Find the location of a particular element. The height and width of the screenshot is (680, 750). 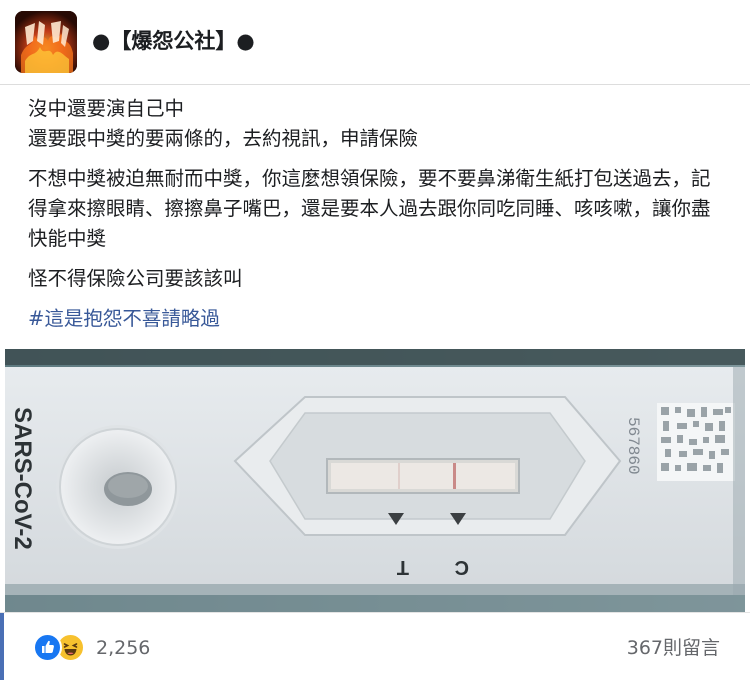

like-icon is located at coordinates (47, 647).